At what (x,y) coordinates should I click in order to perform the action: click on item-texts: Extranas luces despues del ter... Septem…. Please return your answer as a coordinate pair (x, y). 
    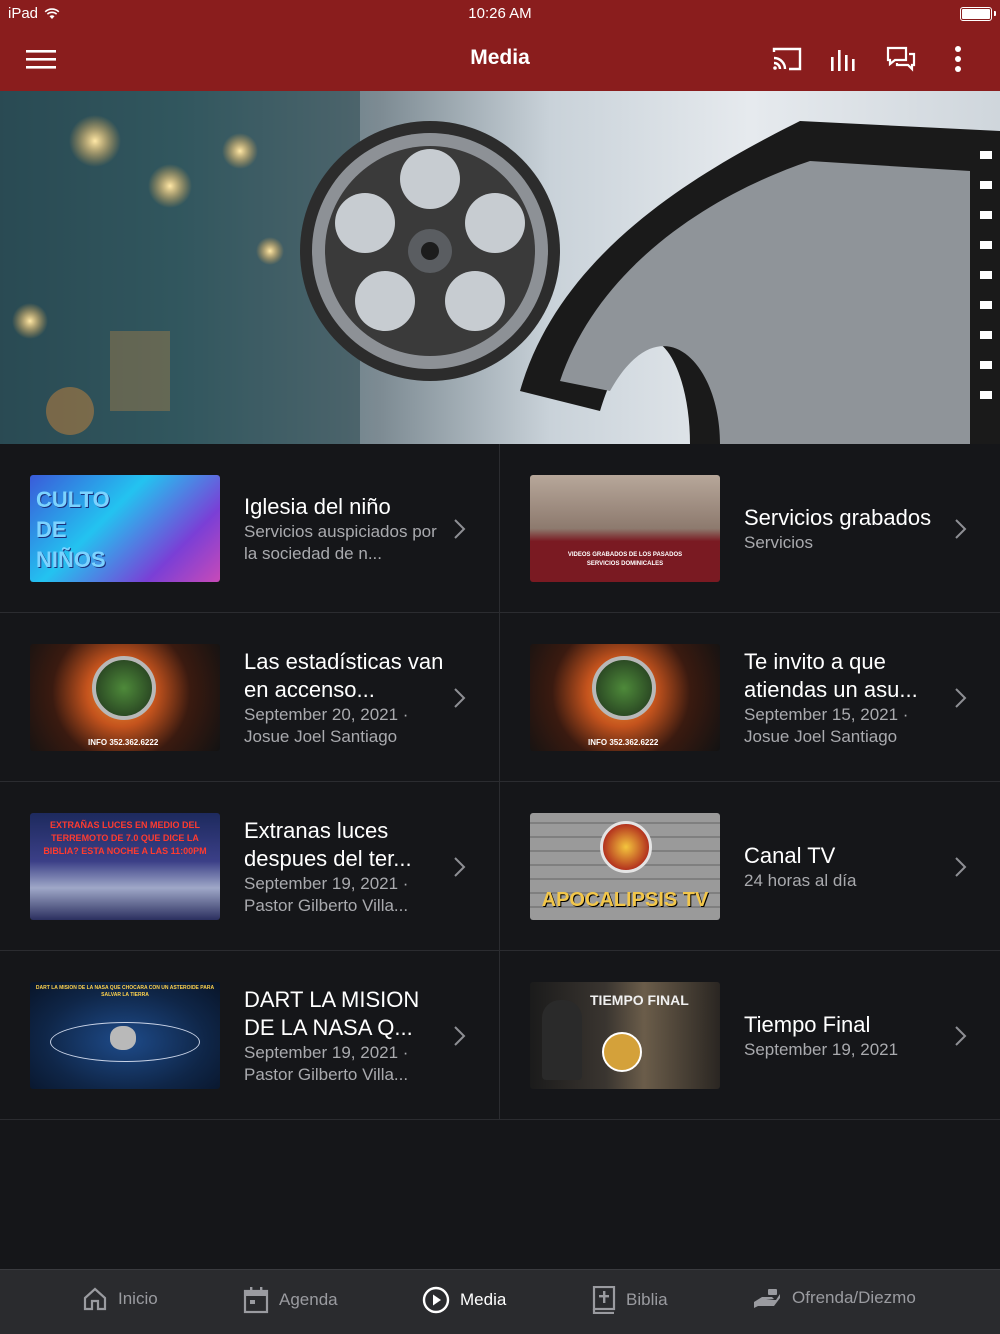
    Looking at the image, I should click on (344, 866).